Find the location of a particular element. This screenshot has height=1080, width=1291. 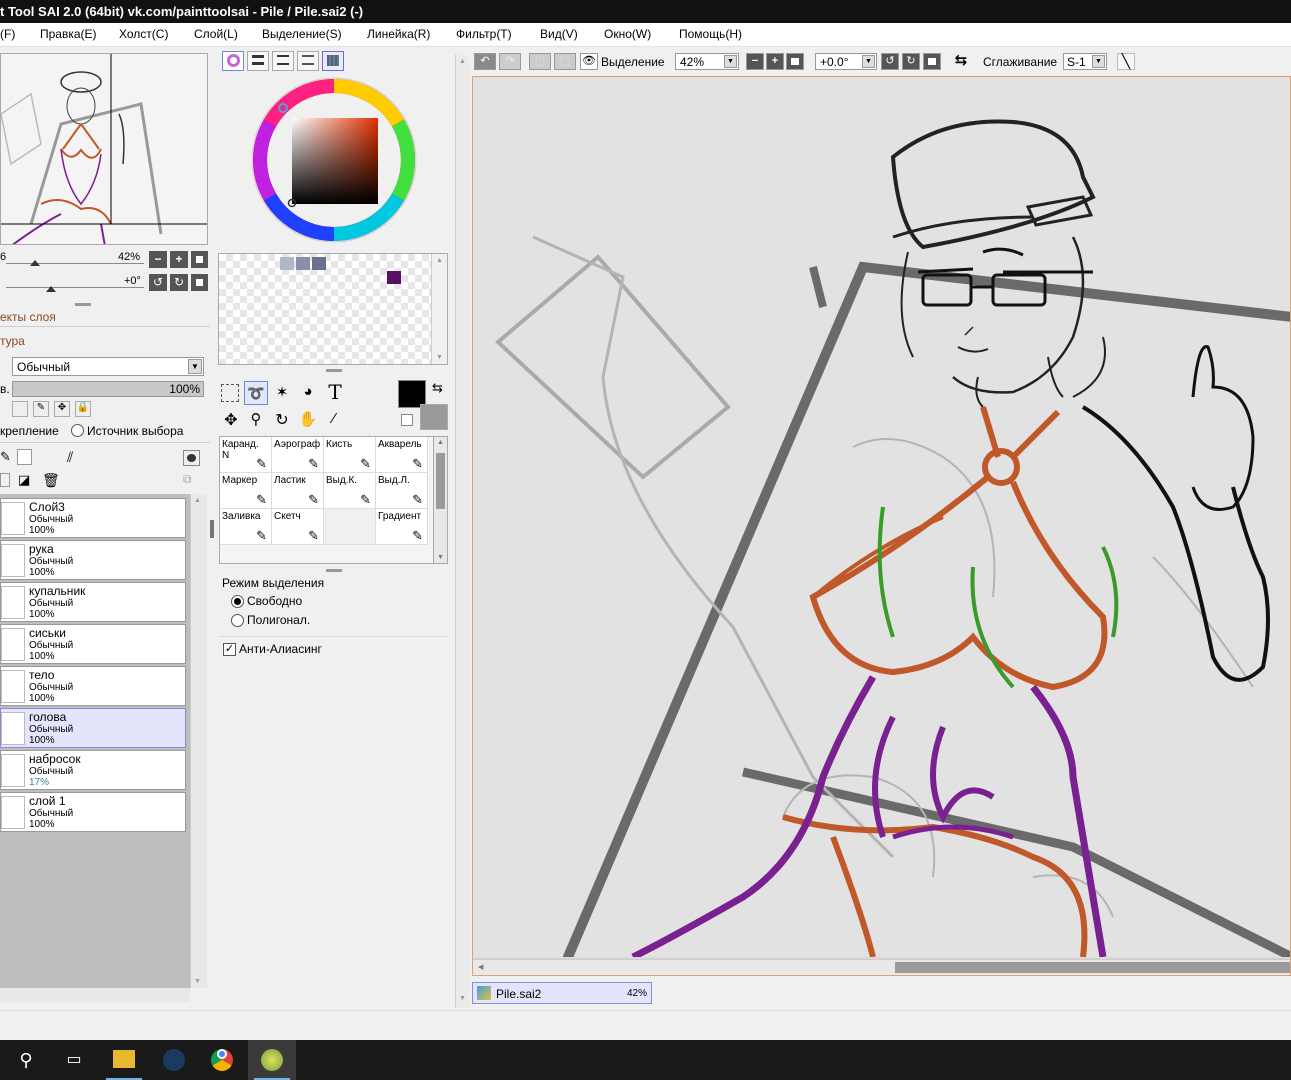

polygon-radio is located at coordinates (237, 620).